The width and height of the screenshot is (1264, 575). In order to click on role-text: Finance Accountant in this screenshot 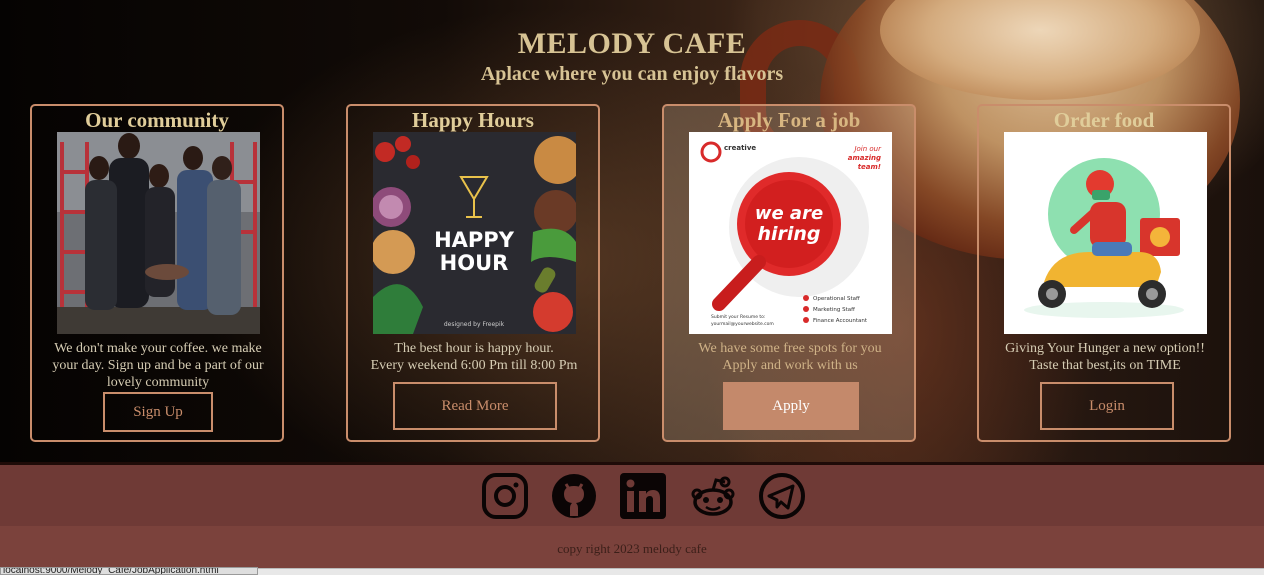, I will do `click(840, 321)`.